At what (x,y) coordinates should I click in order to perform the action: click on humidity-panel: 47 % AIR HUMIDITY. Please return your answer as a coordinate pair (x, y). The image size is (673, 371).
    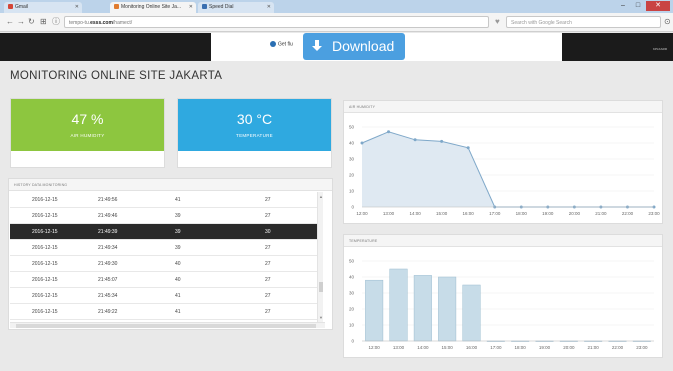
    Looking at the image, I should click on (87, 125).